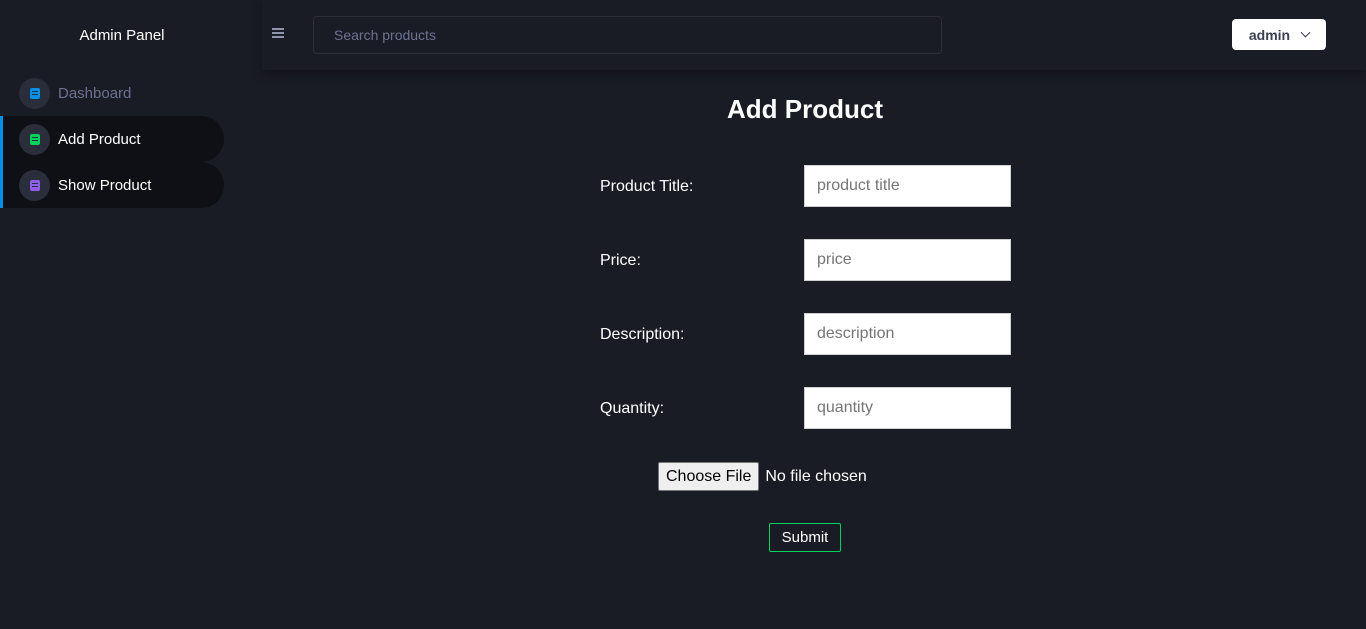  I want to click on topbar: admin, so click(814, 35).